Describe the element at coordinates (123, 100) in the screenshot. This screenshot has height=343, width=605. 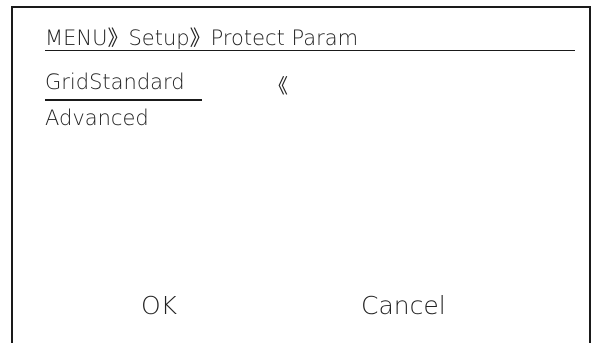
I see `selection-underline` at that location.